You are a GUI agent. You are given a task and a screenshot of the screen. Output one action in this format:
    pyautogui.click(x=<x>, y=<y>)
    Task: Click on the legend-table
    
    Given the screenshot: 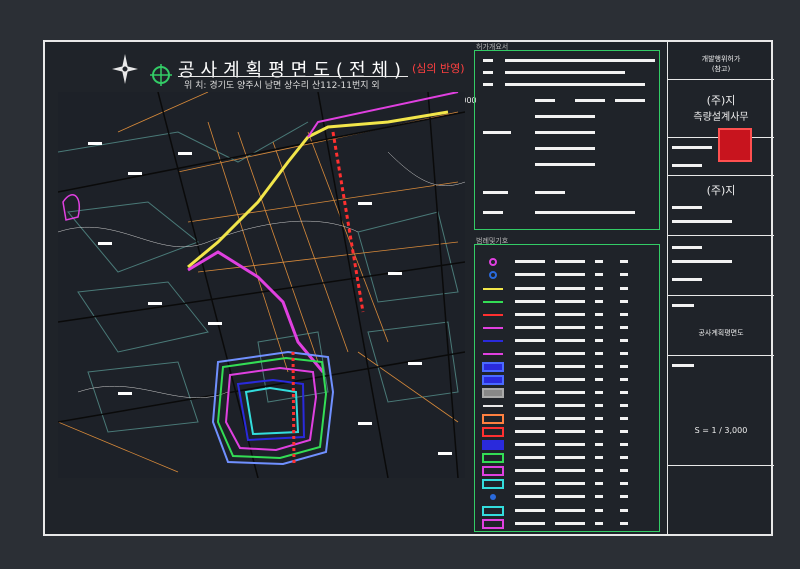 What is the action you would take?
    pyautogui.click(x=567, y=388)
    